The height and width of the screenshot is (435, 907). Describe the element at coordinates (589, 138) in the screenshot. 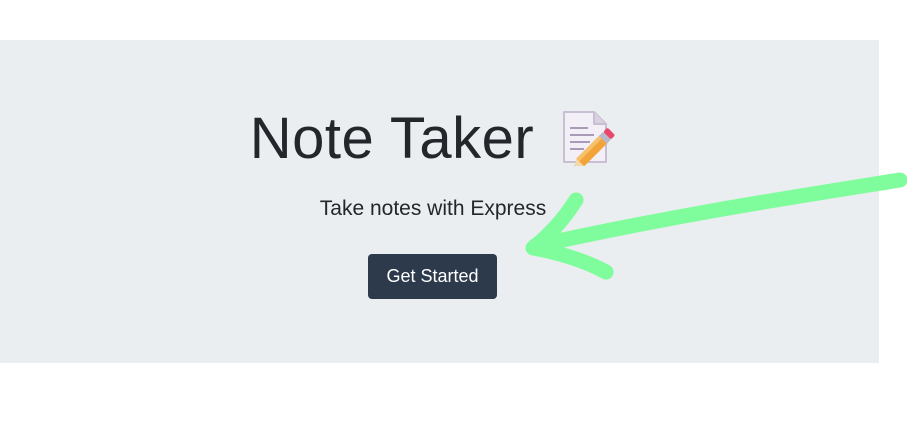

I see `memo-pencil-icon` at that location.